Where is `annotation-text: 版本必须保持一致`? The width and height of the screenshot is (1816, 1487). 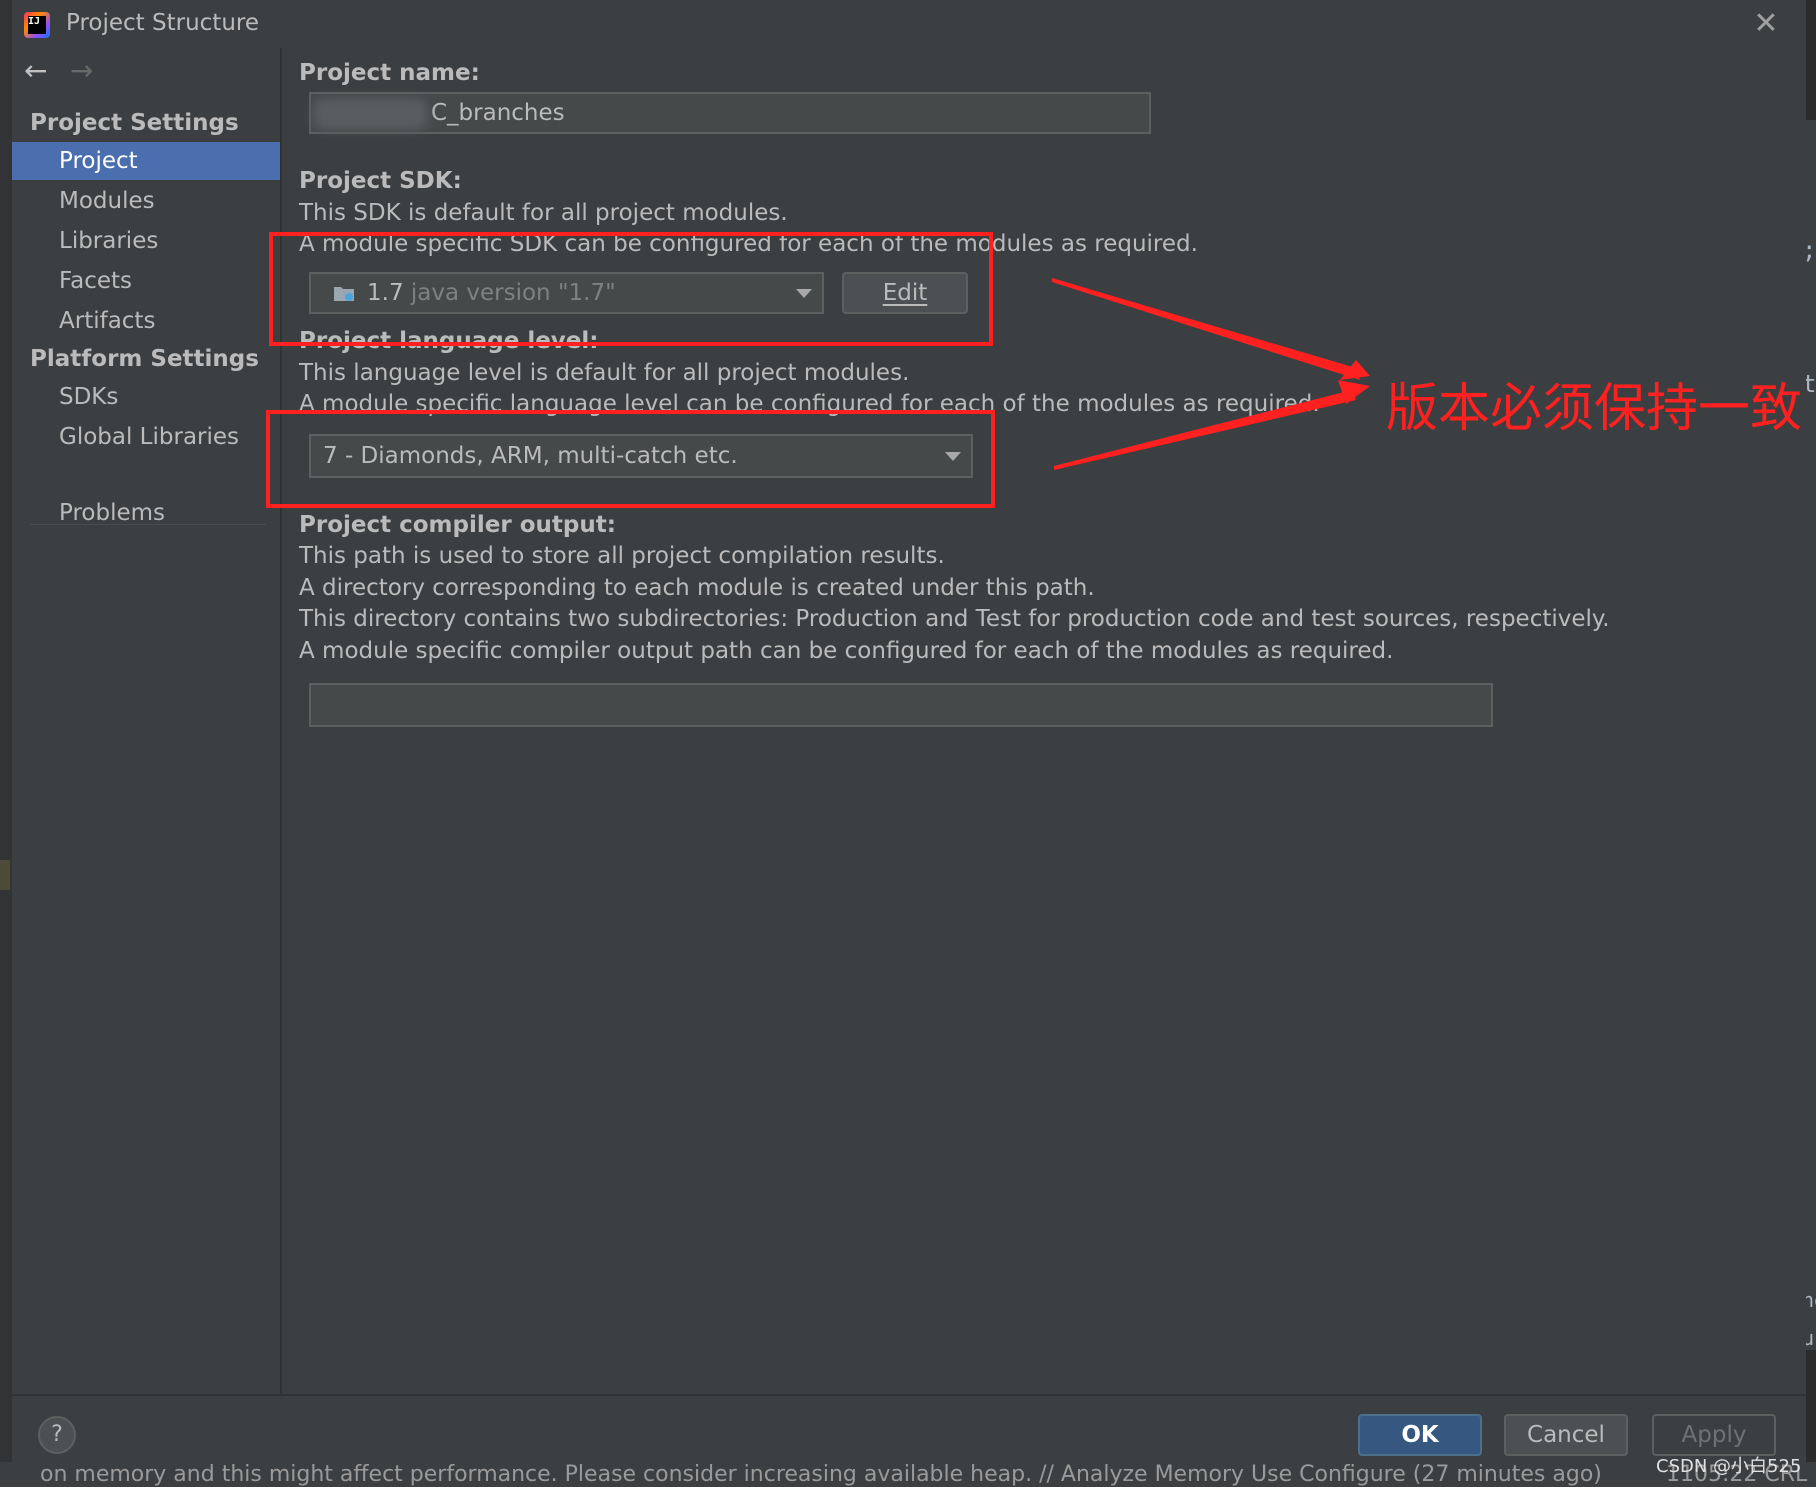 annotation-text: 版本必须保持一致 is located at coordinates (1594, 409).